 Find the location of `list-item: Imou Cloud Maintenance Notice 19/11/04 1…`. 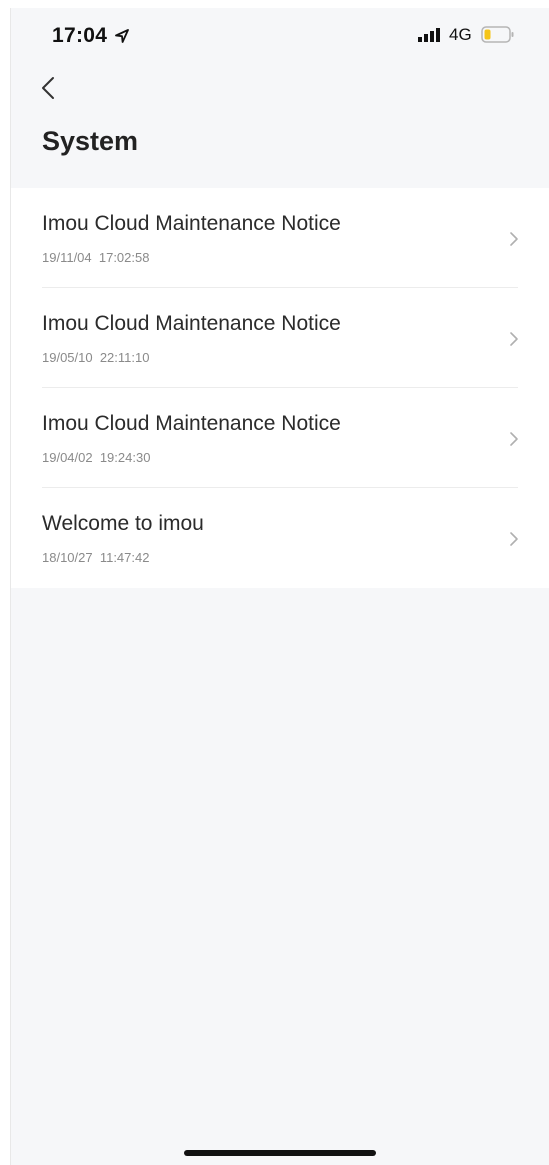

list-item: Imou Cloud Maintenance Notice 19/11/04 1… is located at coordinates (280, 238).